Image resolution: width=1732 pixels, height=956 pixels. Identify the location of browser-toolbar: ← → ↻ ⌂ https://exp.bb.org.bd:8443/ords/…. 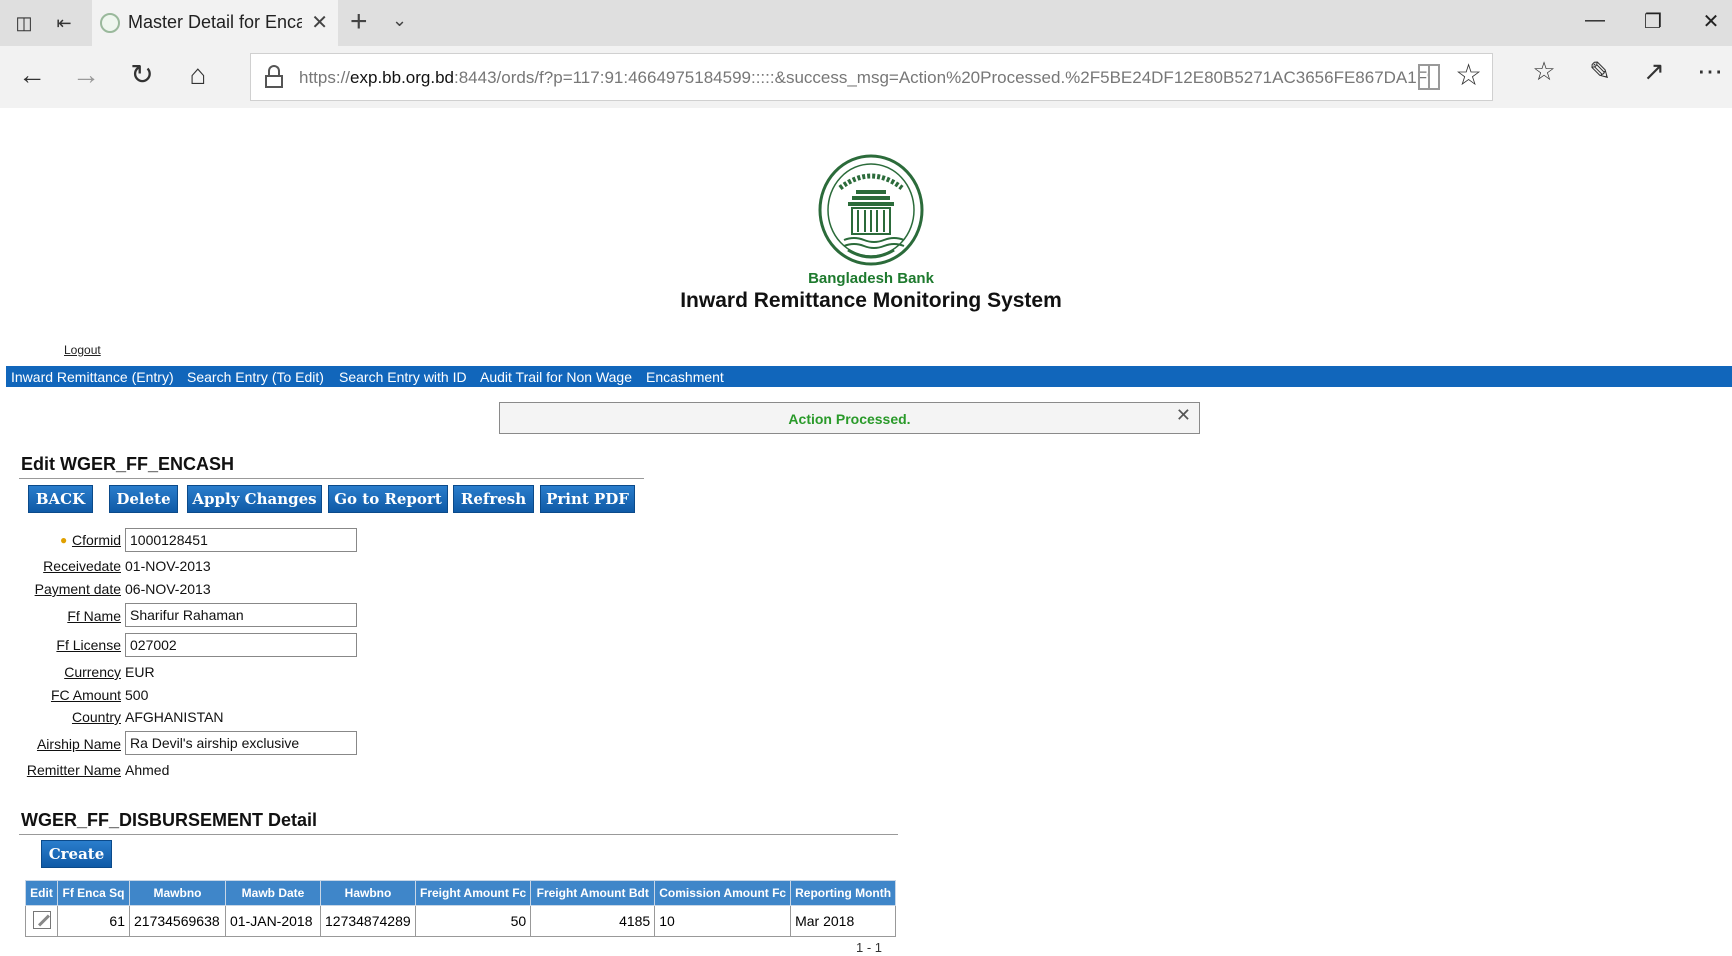
(866, 77).